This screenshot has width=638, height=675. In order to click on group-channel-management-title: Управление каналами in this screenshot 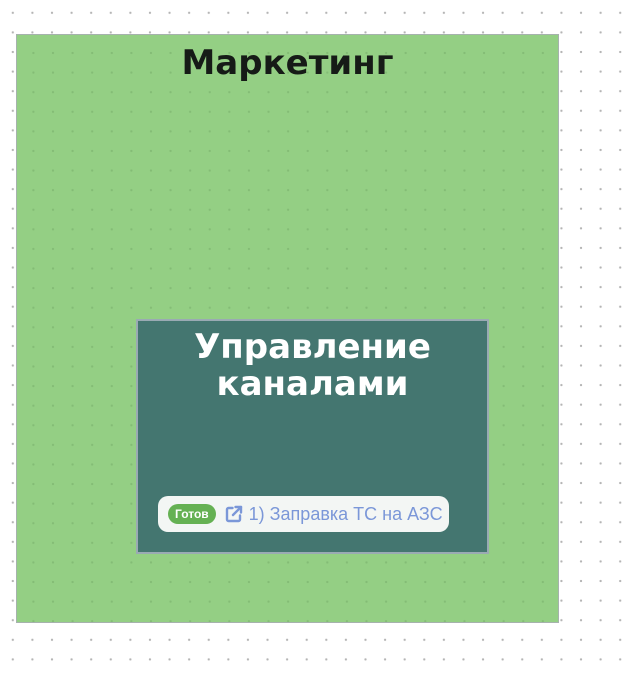, I will do `click(312, 366)`.